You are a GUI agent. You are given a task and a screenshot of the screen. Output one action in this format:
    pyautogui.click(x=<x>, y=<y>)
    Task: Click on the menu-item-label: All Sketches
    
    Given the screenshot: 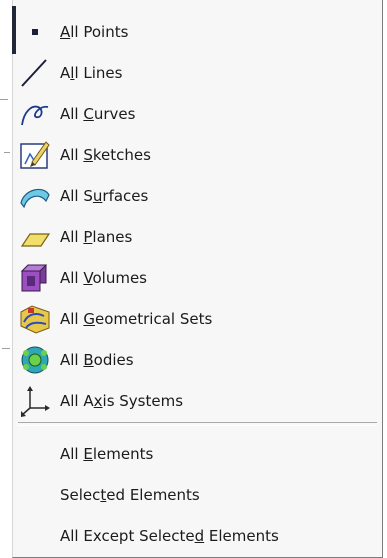 What is the action you would take?
    pyautogui.click(x=105, y=155)
    